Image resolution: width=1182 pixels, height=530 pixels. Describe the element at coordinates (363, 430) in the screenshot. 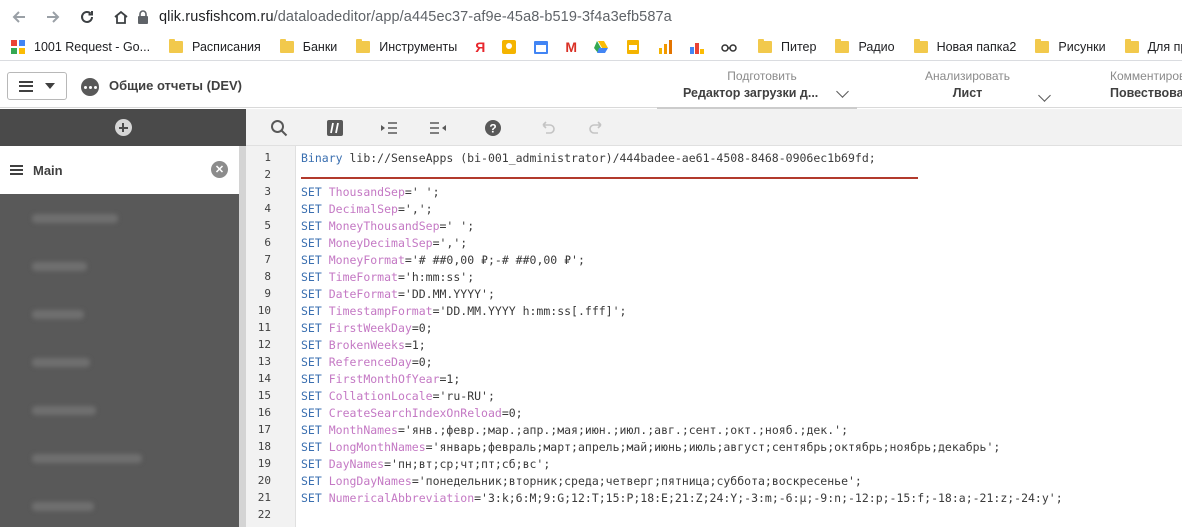

I see `variable-token: MonthNames` at that location.